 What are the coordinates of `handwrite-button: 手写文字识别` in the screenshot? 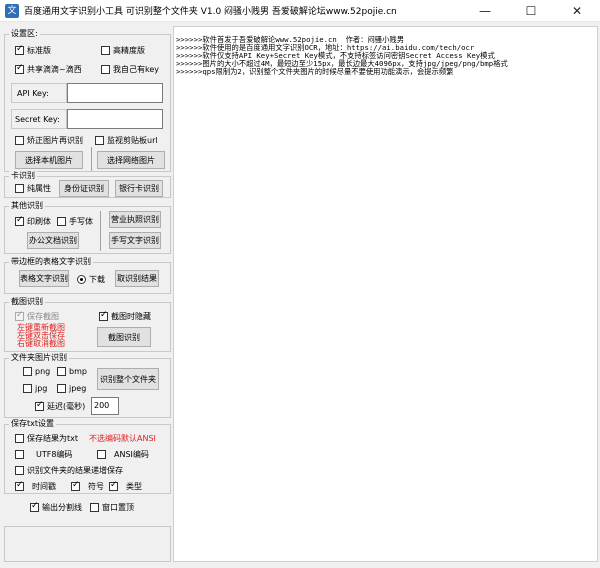 It's located at (135, 240).